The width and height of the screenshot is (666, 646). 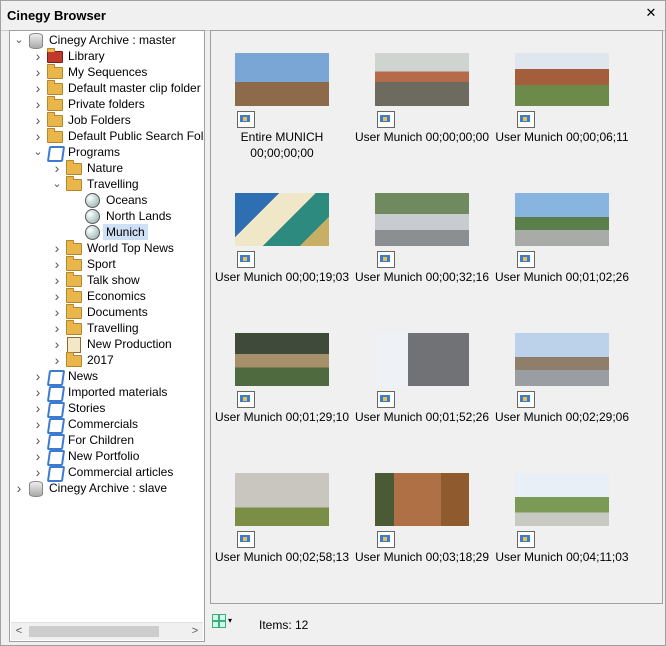 I want to click on view-mode-button: ▾, so click(x=224, y=622).